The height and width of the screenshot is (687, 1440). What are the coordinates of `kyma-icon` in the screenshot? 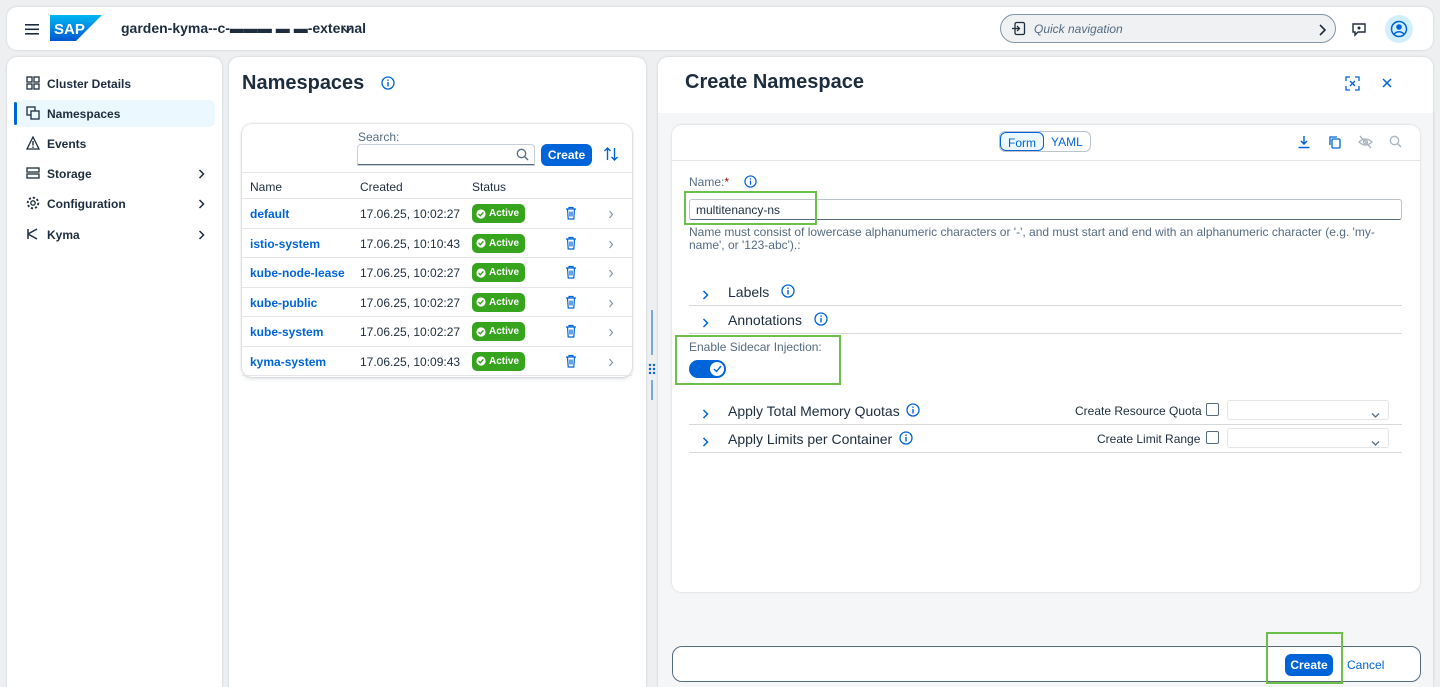 It's located at (33, 235).